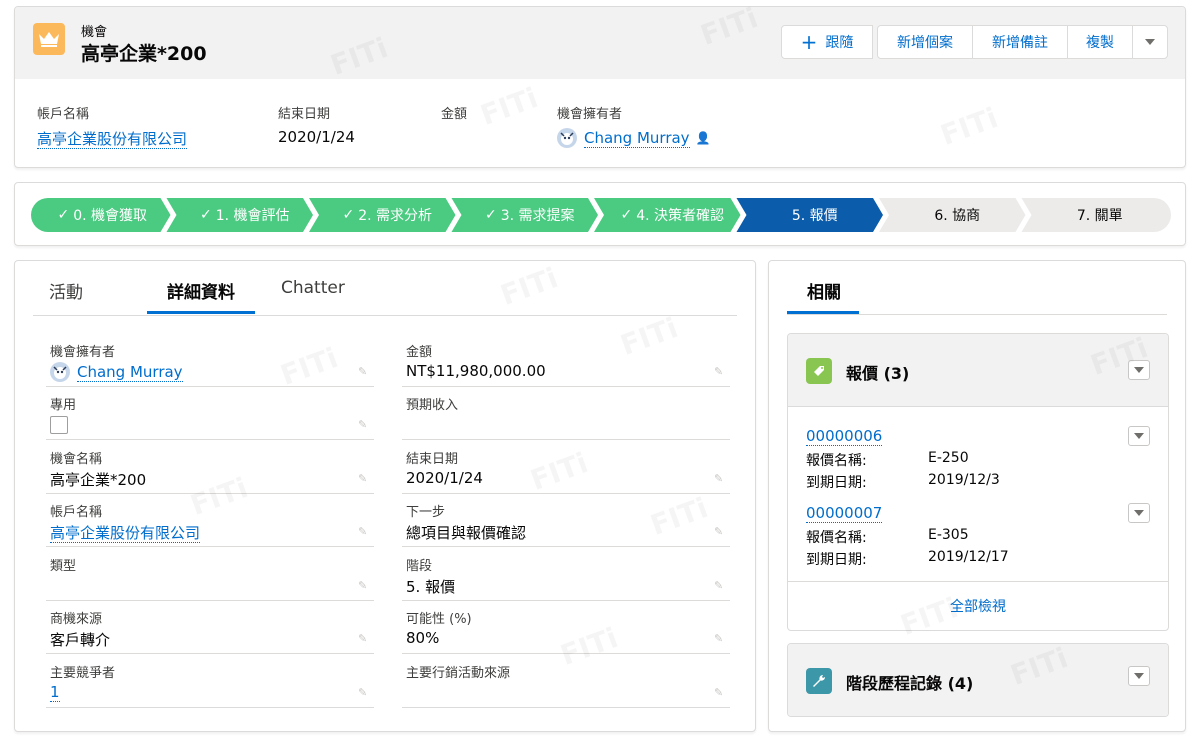 This screenshot has height=745, width=1200. I want to click on field-account-name: 帳戶名稱 高亭企業股份有限公司 ✎, so click(210, 521).